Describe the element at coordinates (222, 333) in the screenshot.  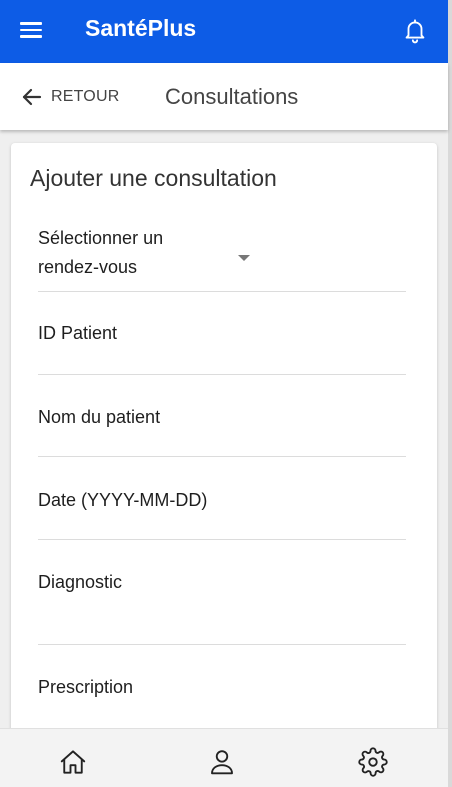
I see `patient-id-field: ID Patient` at that location.